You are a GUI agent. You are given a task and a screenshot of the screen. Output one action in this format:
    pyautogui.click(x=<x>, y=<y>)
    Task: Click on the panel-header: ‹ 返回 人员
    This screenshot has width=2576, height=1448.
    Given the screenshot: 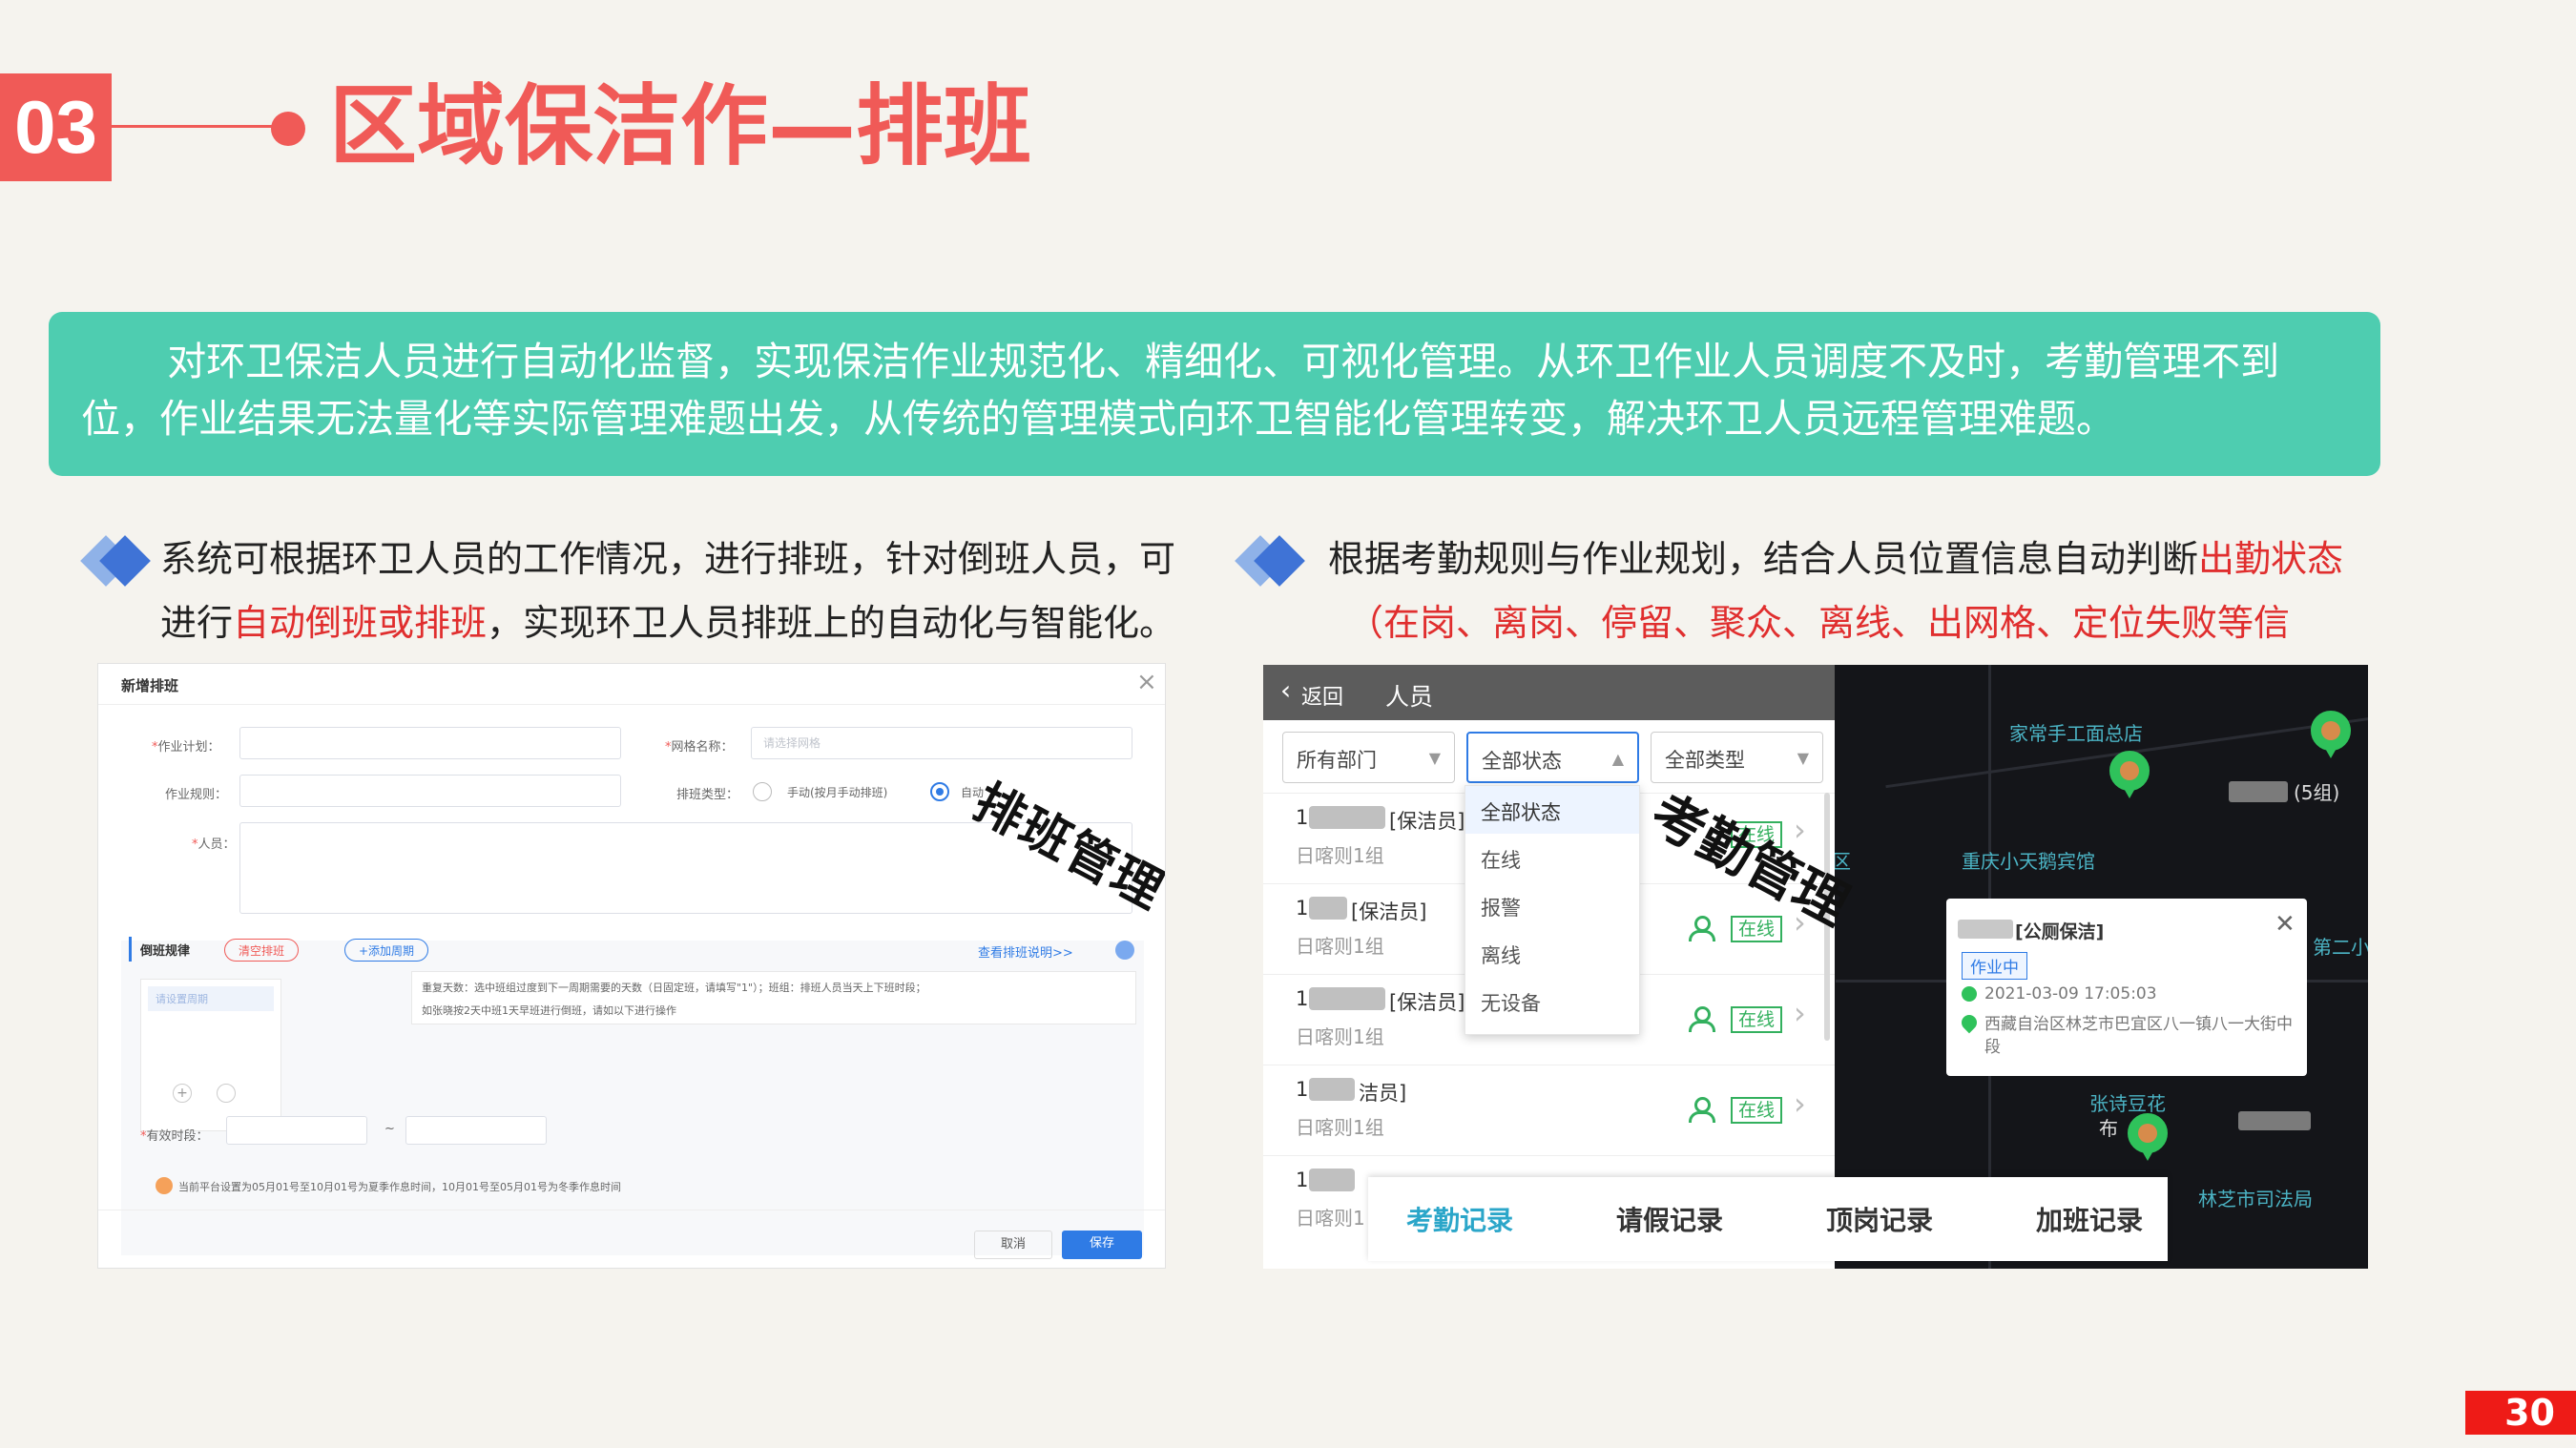 What is the action you would take?
    pyautogui.click(x=1549, y=692)
    